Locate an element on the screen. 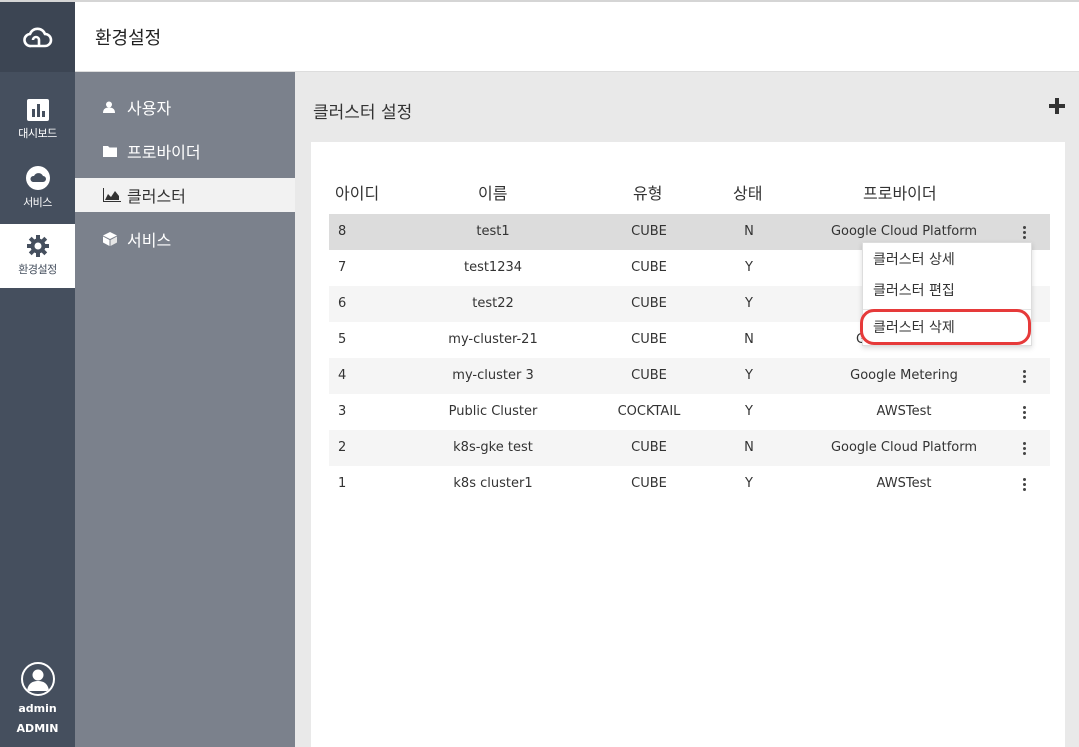 This screenshot has height=747, width=1079. user-profile: admin ADMIN is located at coordinates (37, 702).